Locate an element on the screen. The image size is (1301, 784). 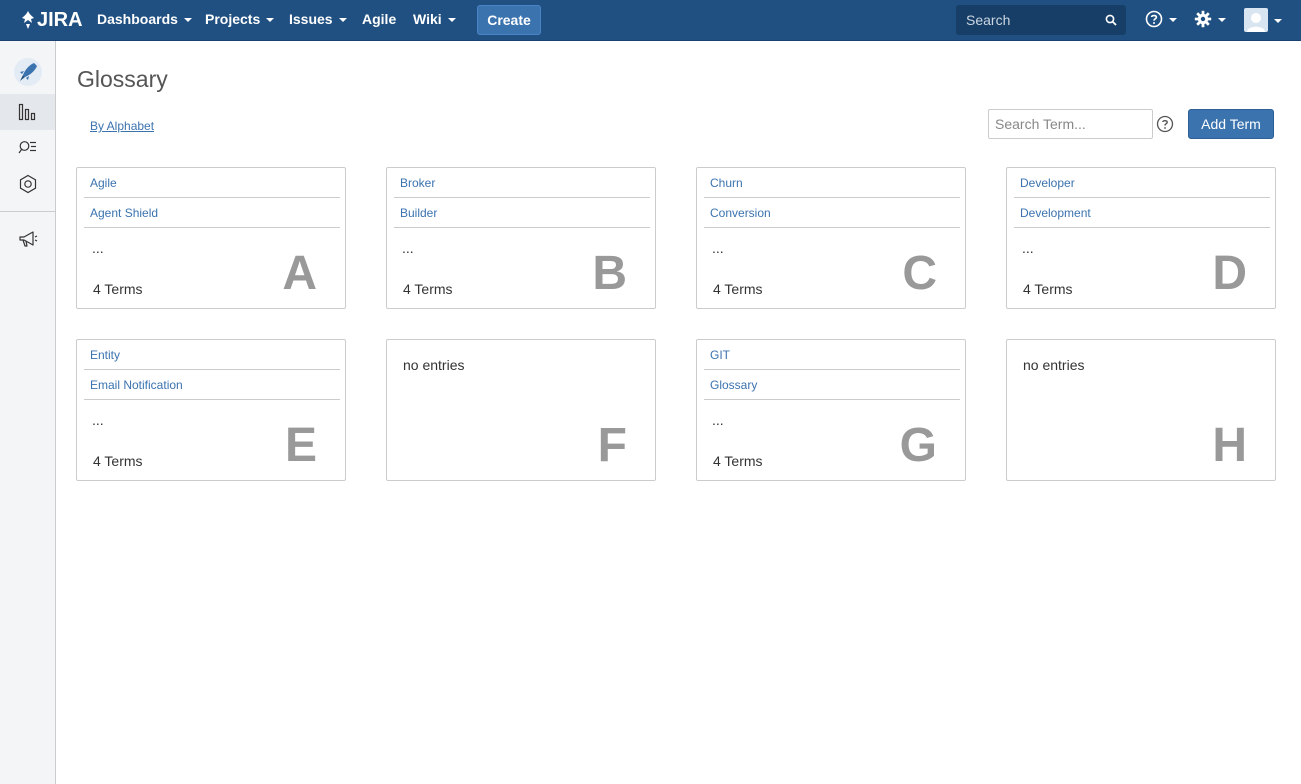
nav-issues-label: Issues is located at coordinates (311, 19).